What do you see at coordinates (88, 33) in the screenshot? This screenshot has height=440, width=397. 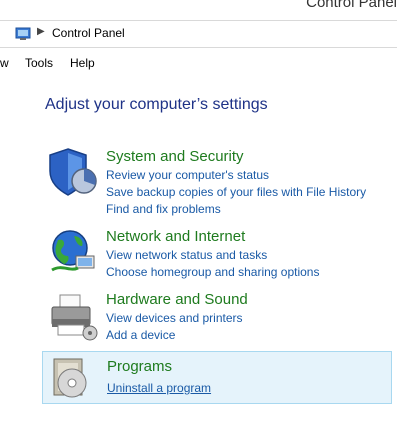 I see `breadcrumb: Control Panel` at bounding box center [88, 33].